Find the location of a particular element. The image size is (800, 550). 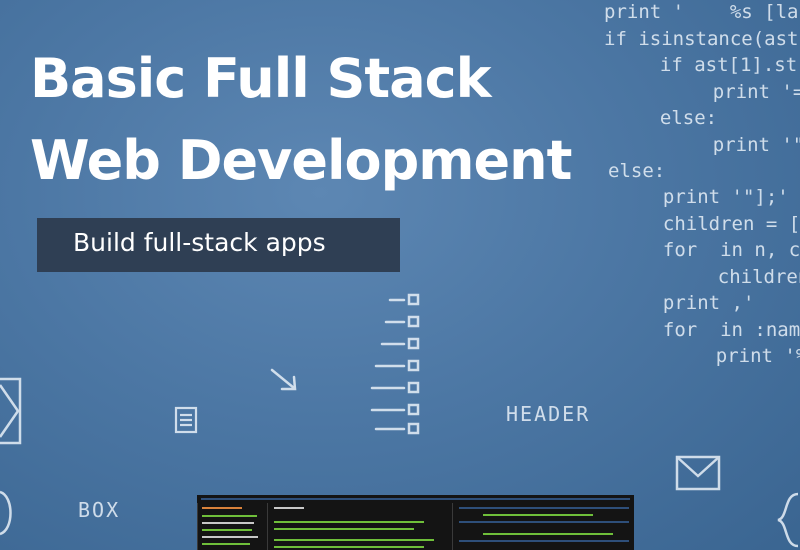

code-line: print '= %s"] is located at coordinates (756, 92).